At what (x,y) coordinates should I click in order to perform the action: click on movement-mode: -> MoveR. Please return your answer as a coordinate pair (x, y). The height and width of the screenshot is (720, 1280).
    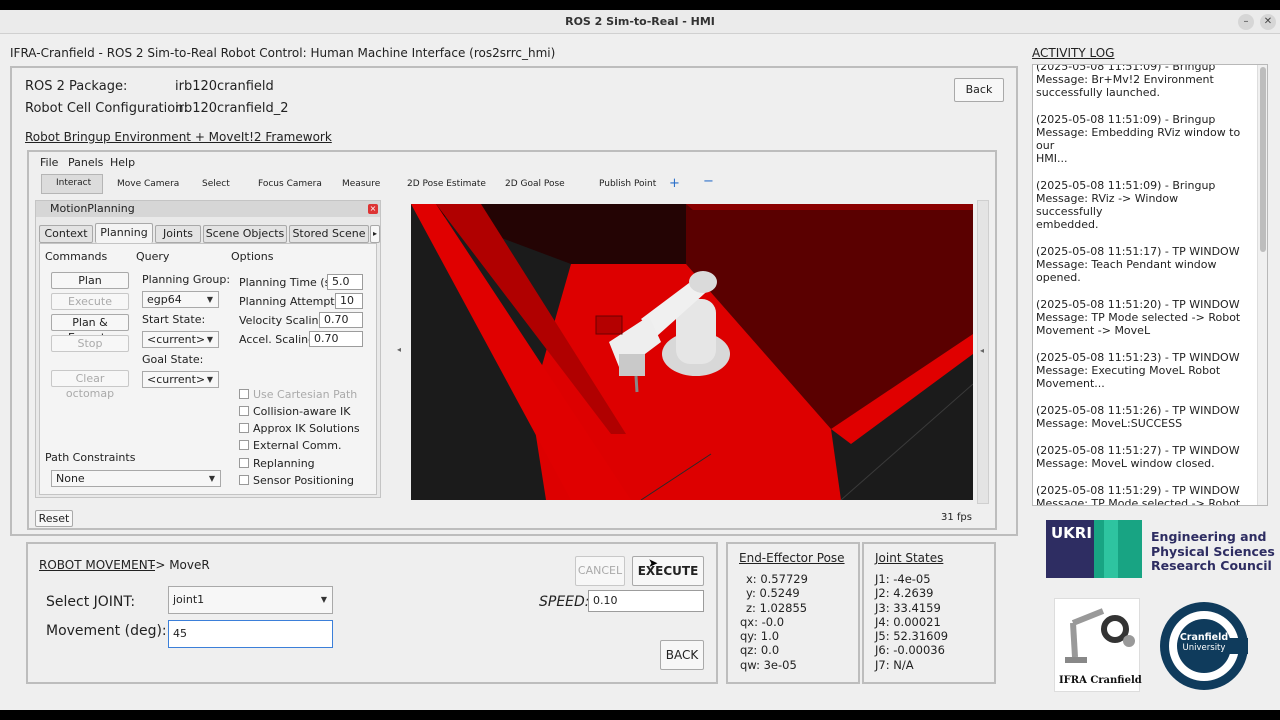
    Looking at the image, I should click on (180, 565).